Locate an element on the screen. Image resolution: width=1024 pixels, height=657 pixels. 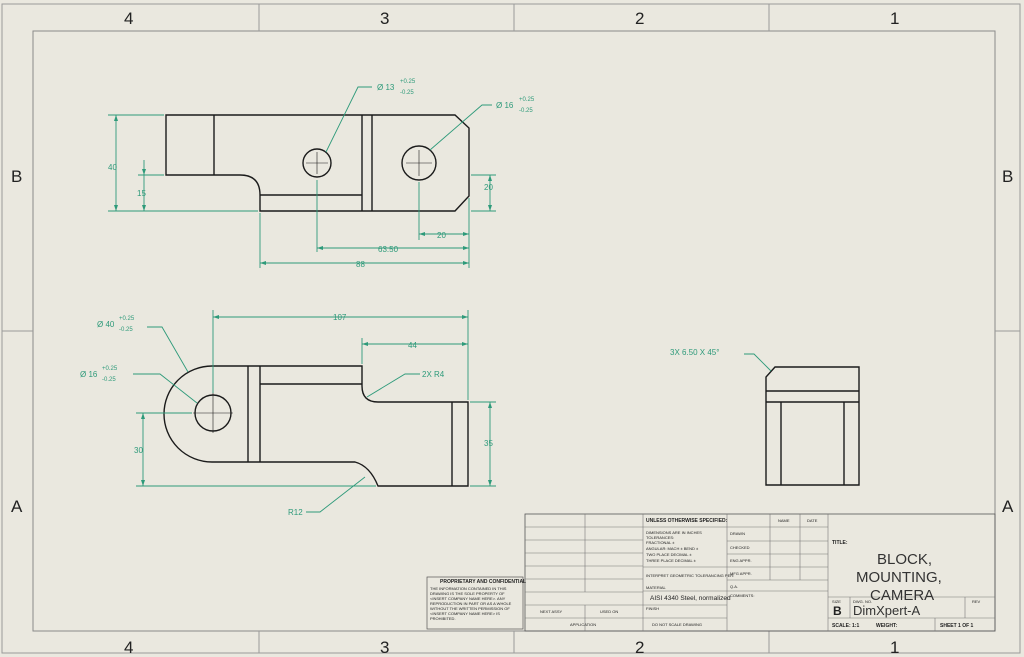
tb-tol-header: UNLESS OTHERWISE SPECIFIED: is located at coordinates (687, 521).